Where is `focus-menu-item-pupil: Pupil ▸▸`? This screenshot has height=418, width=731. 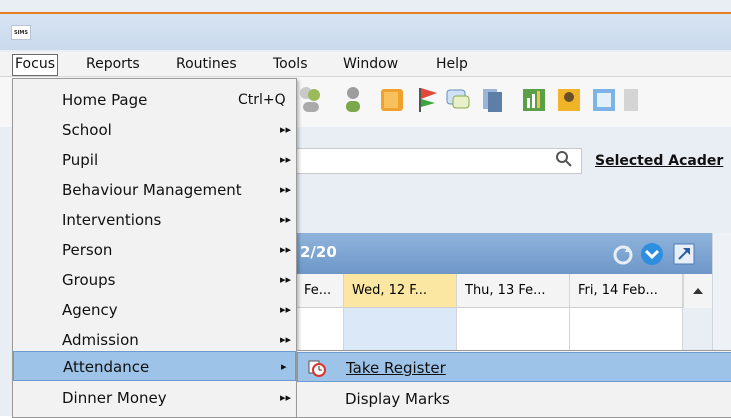
focus-menu-item-pupil: Pupil ▸▸ is located at coordinates (154, 160).